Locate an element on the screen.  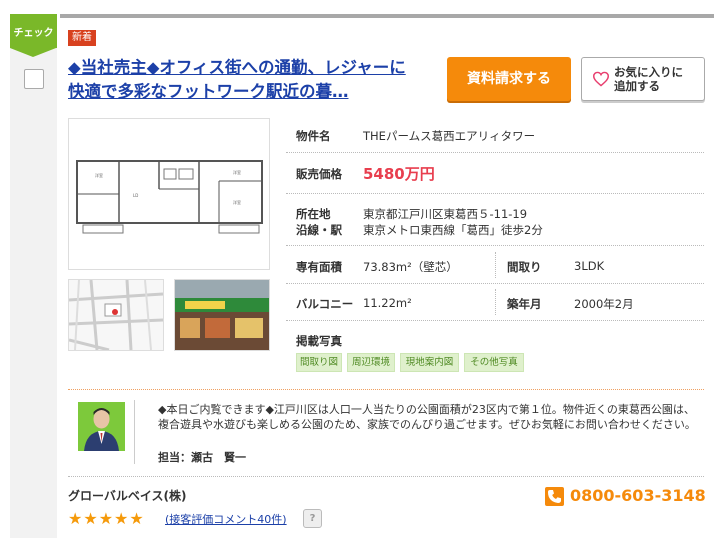
property-name-value: THEパームス葛西エアリィタワー is located at coordinates (449, 136).